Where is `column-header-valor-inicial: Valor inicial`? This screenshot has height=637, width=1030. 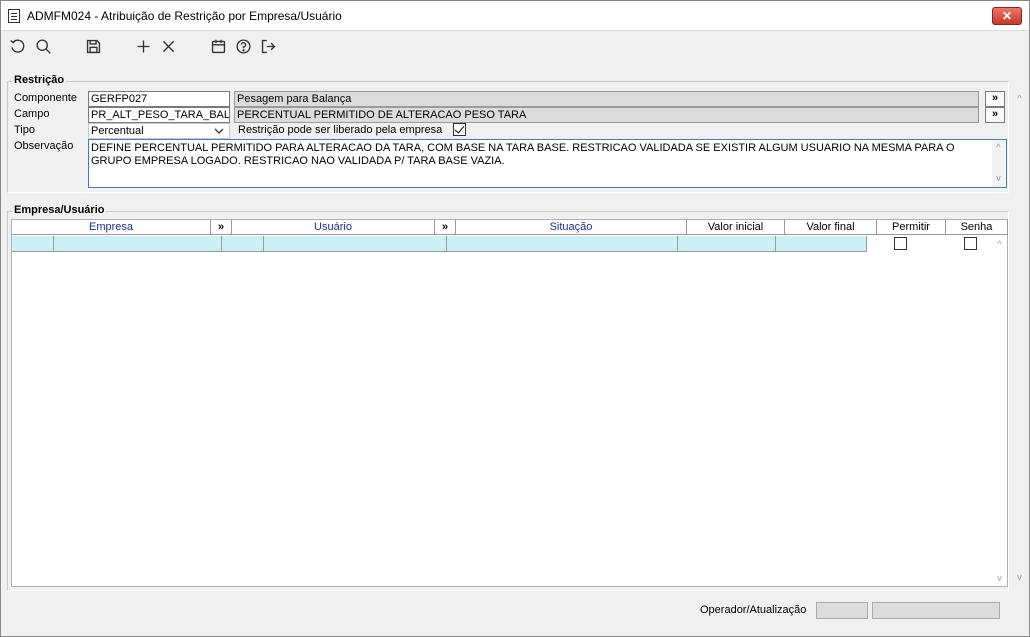 column-header-valor-inicial: Valor inicial is located at coordinates (736, 227).